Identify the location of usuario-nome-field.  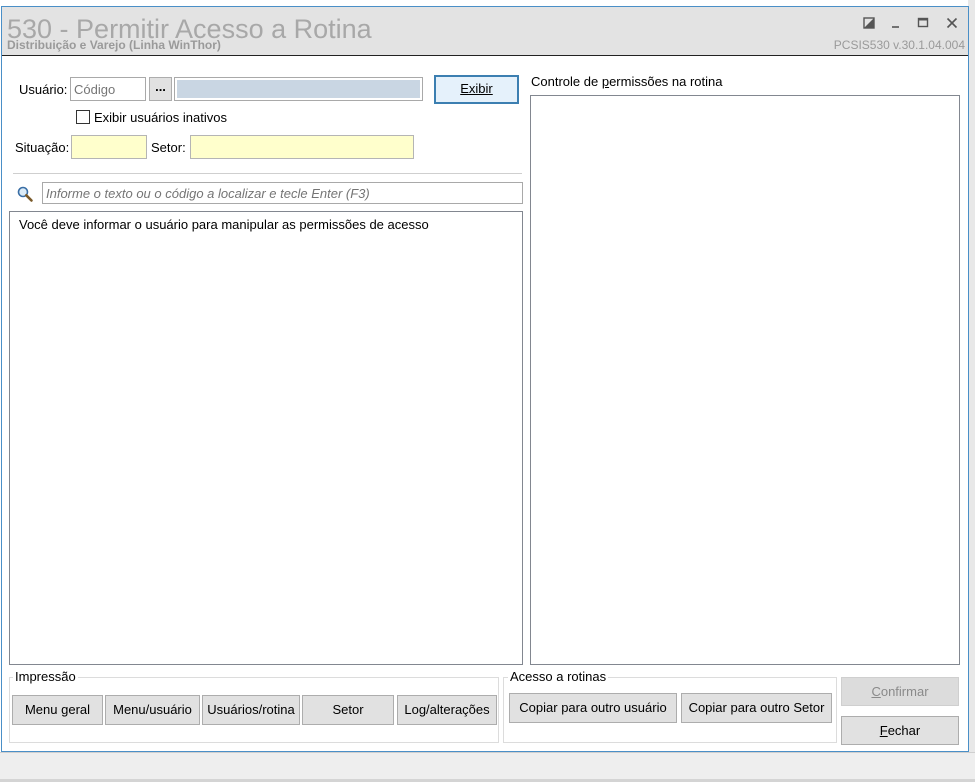
(298, 89).